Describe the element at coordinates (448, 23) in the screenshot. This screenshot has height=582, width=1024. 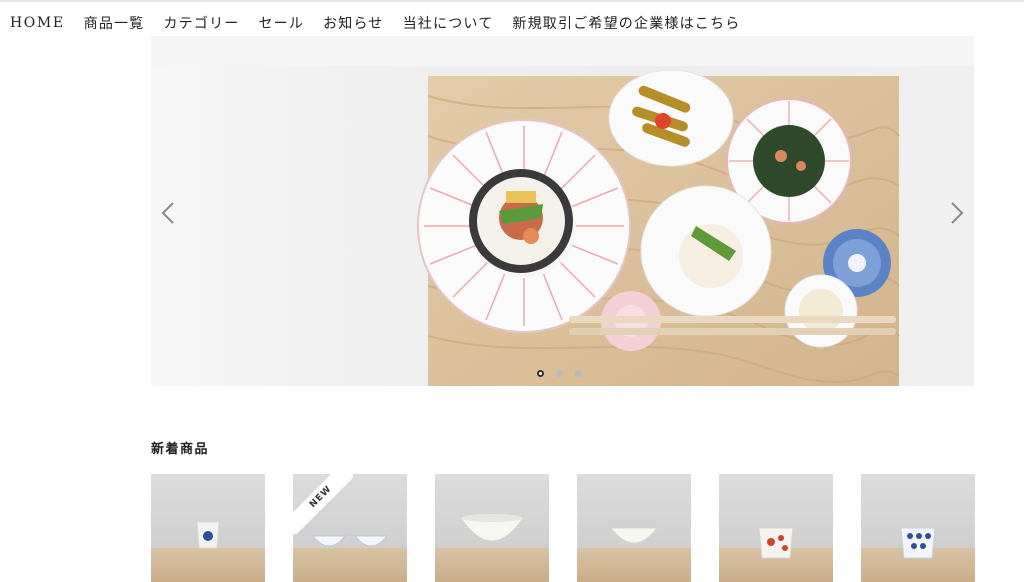
I see `nav-item-about: 当社について` at that location.